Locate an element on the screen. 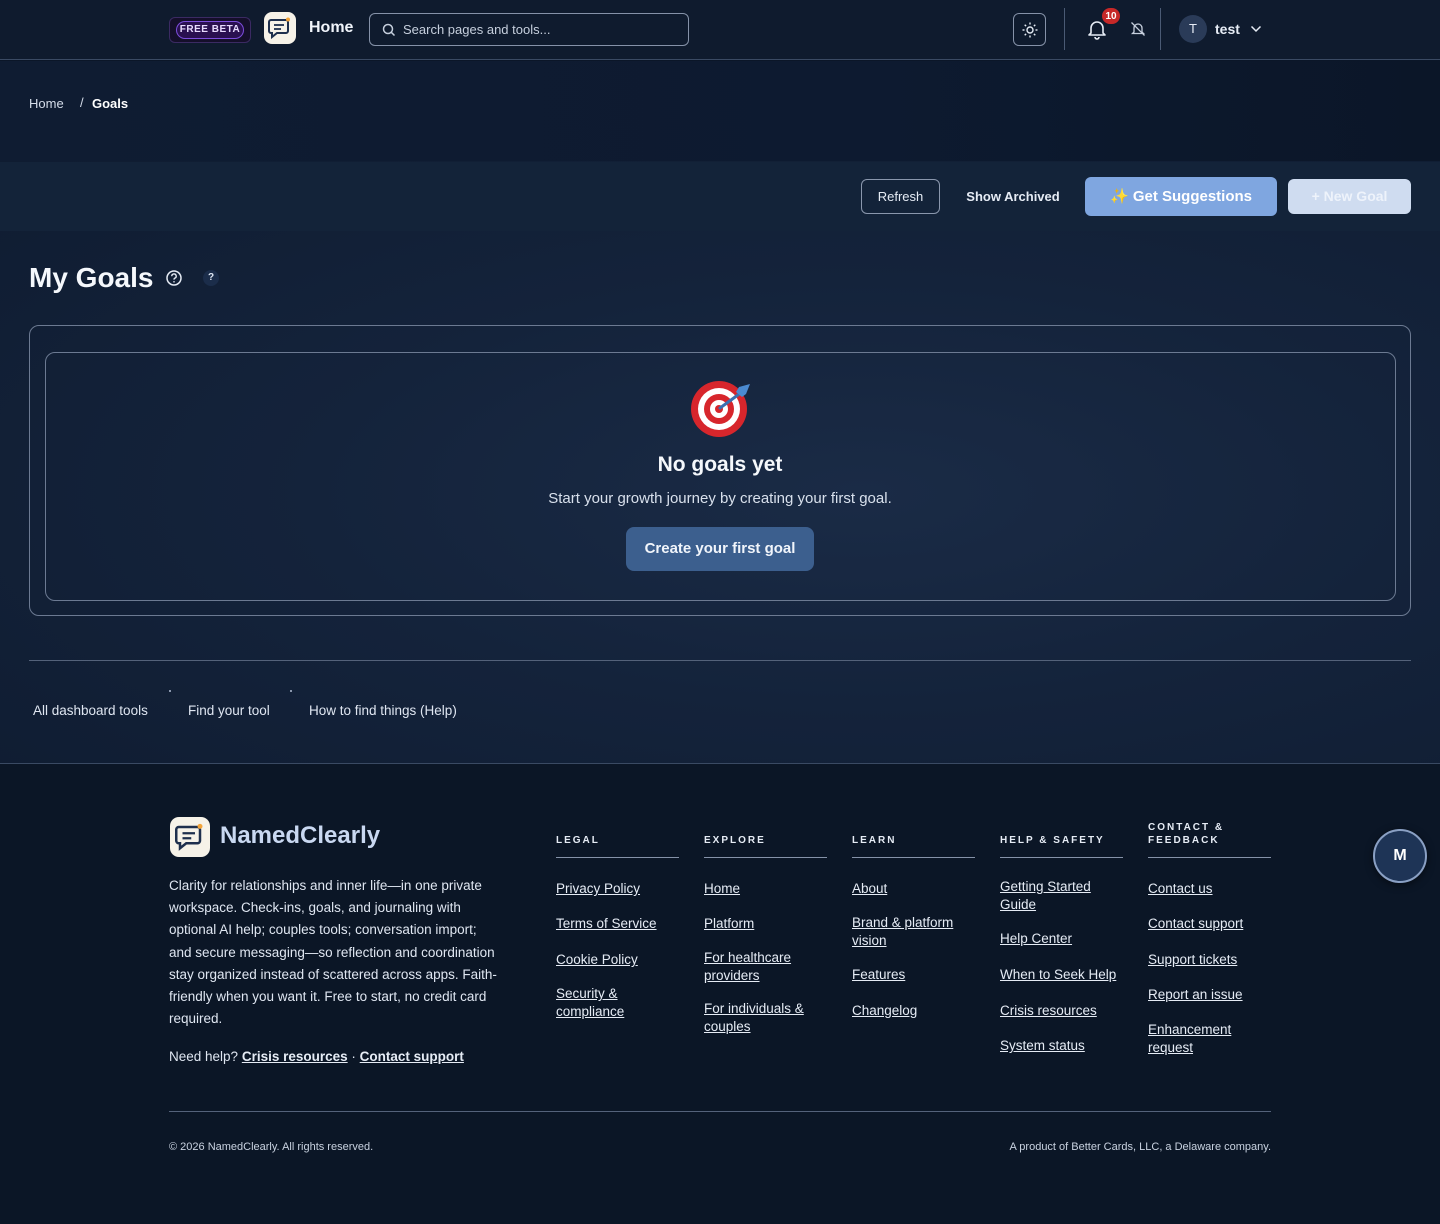 The height and width of the screenshot is (1224, 1440). footer-link: Features is located at coordinates (878, 975).